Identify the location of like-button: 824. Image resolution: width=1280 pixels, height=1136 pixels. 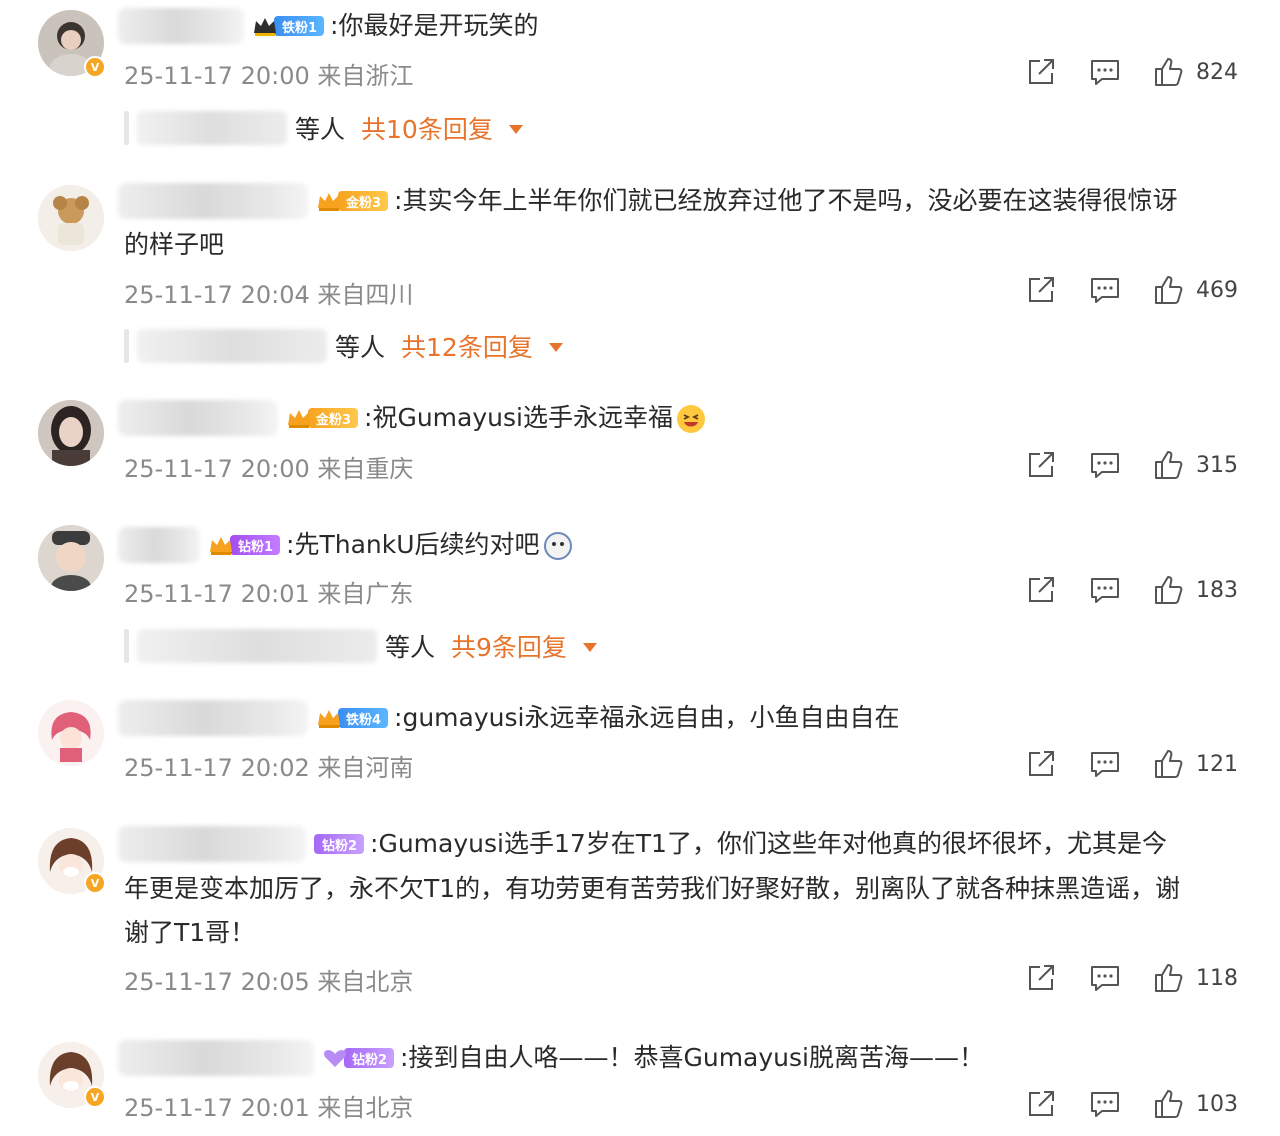
(1195, 72).